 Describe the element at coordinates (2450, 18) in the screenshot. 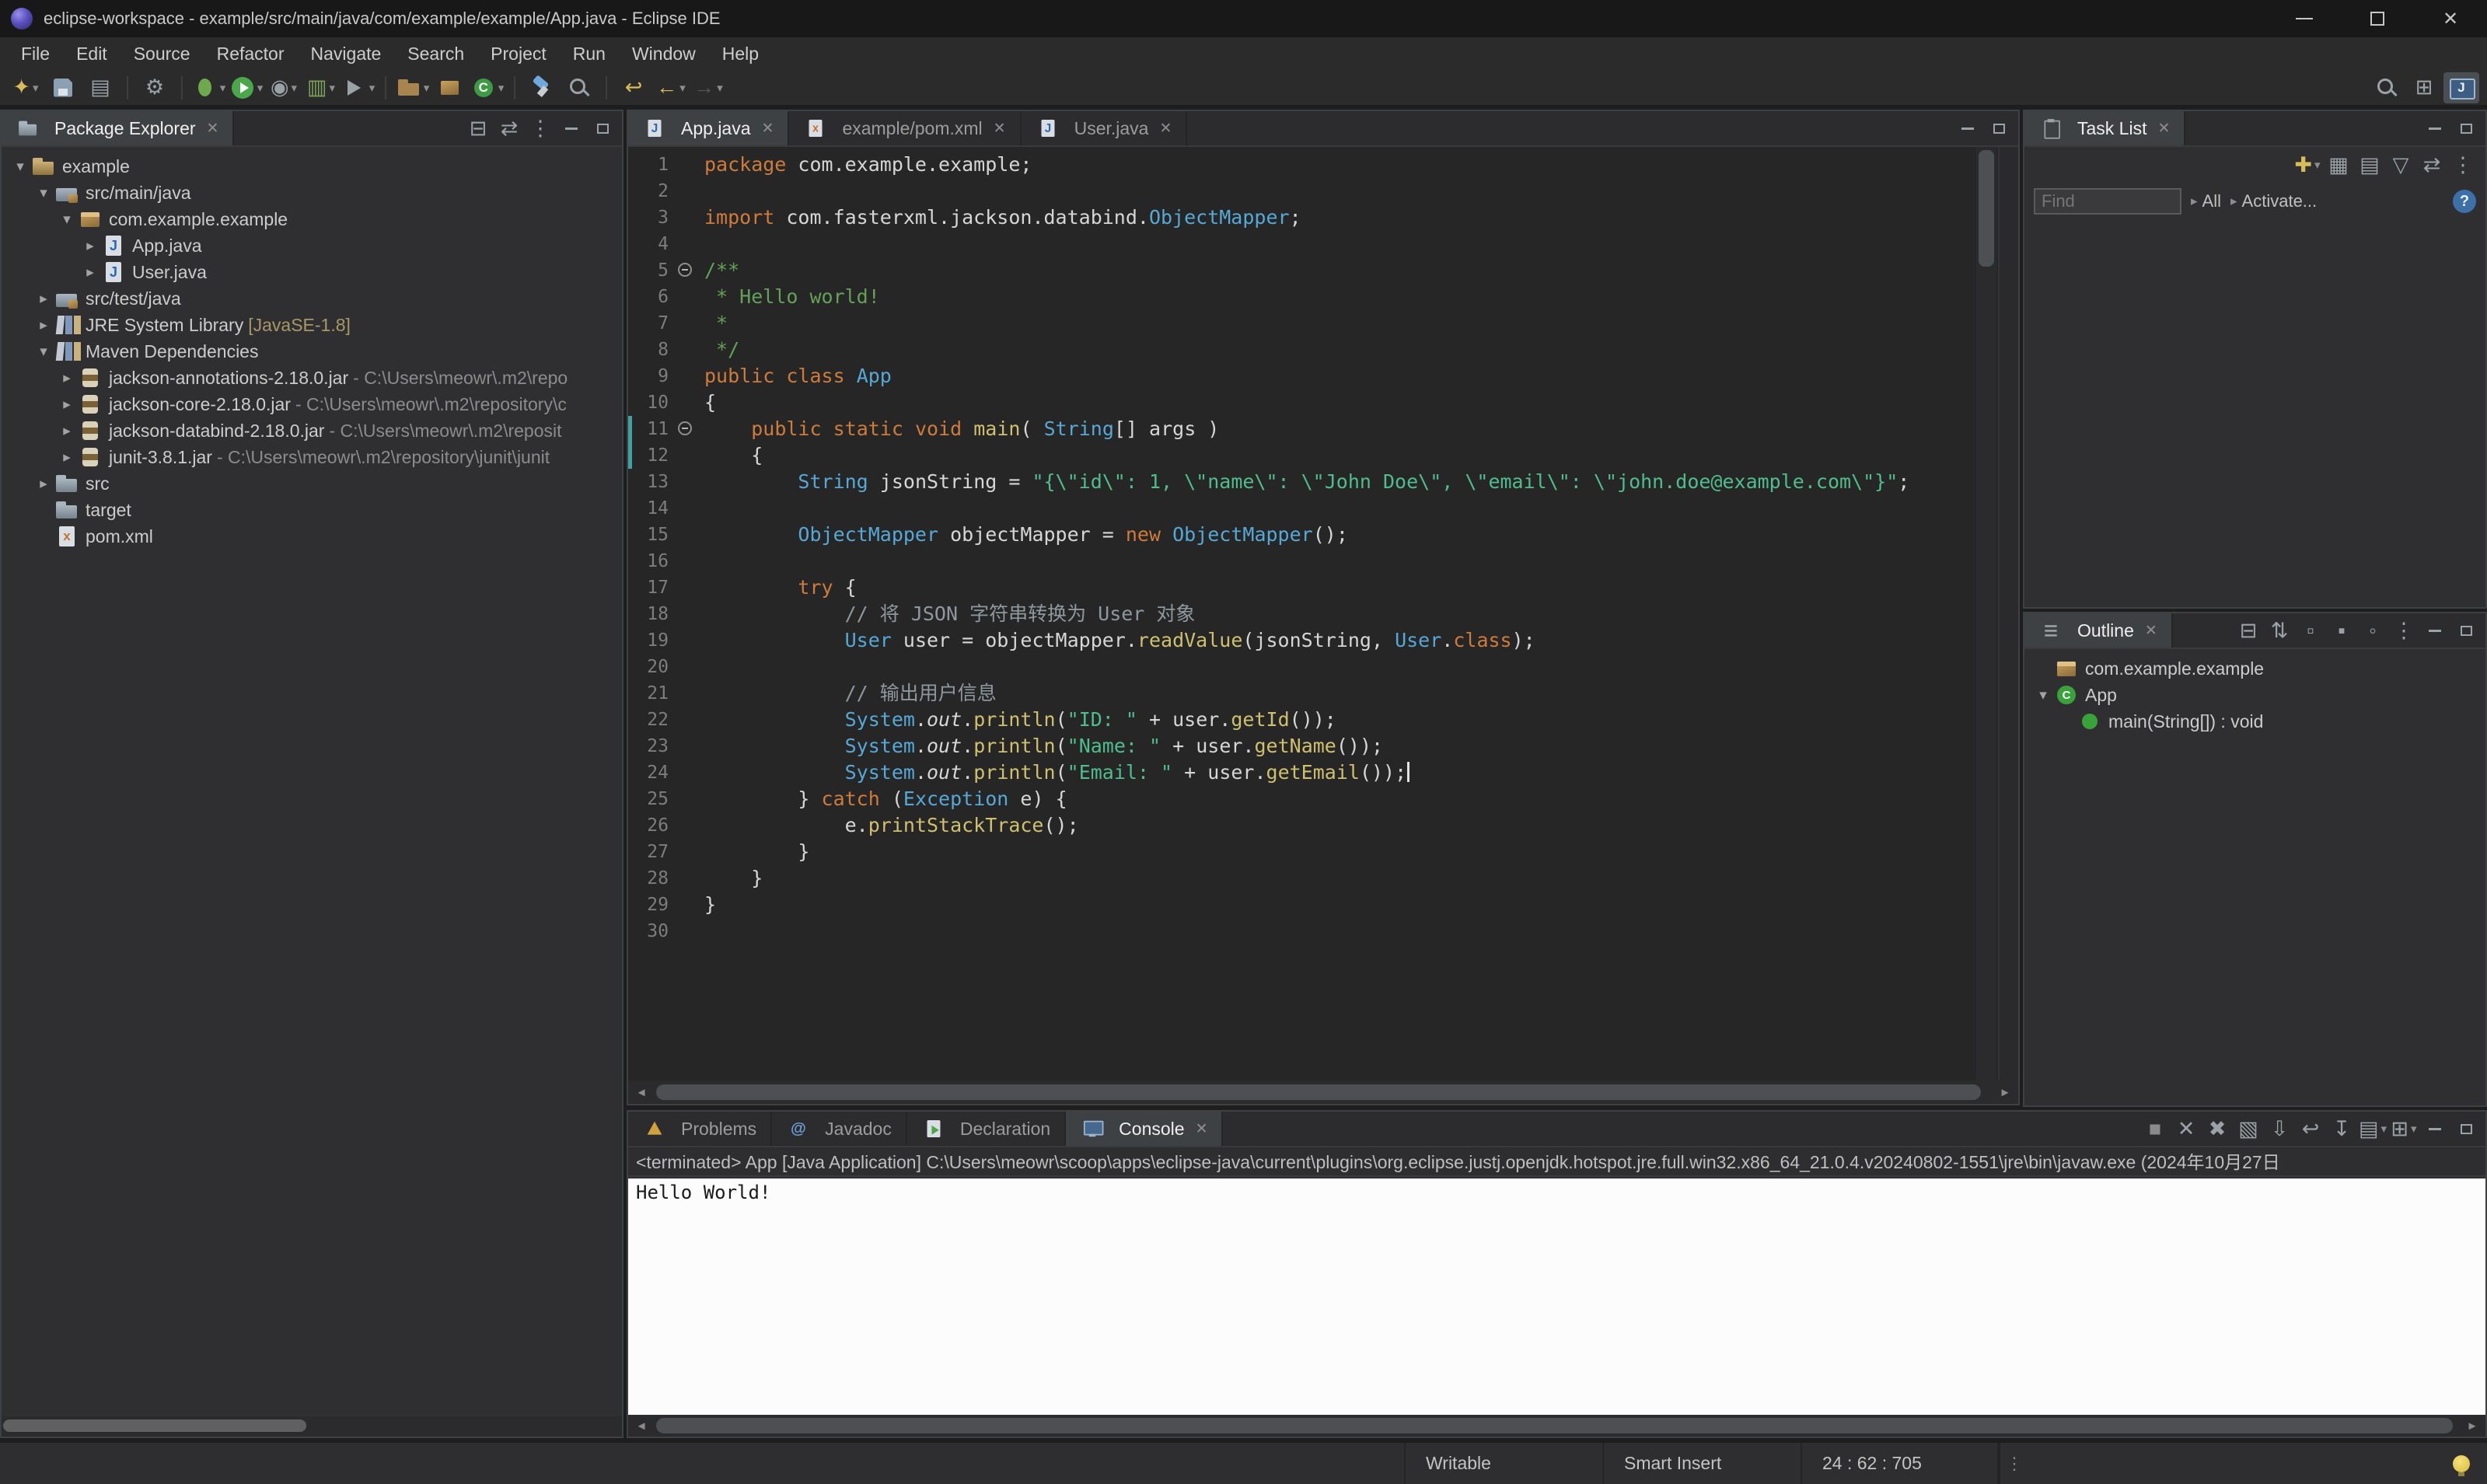

I see `close-window-button: ✕` at that location.